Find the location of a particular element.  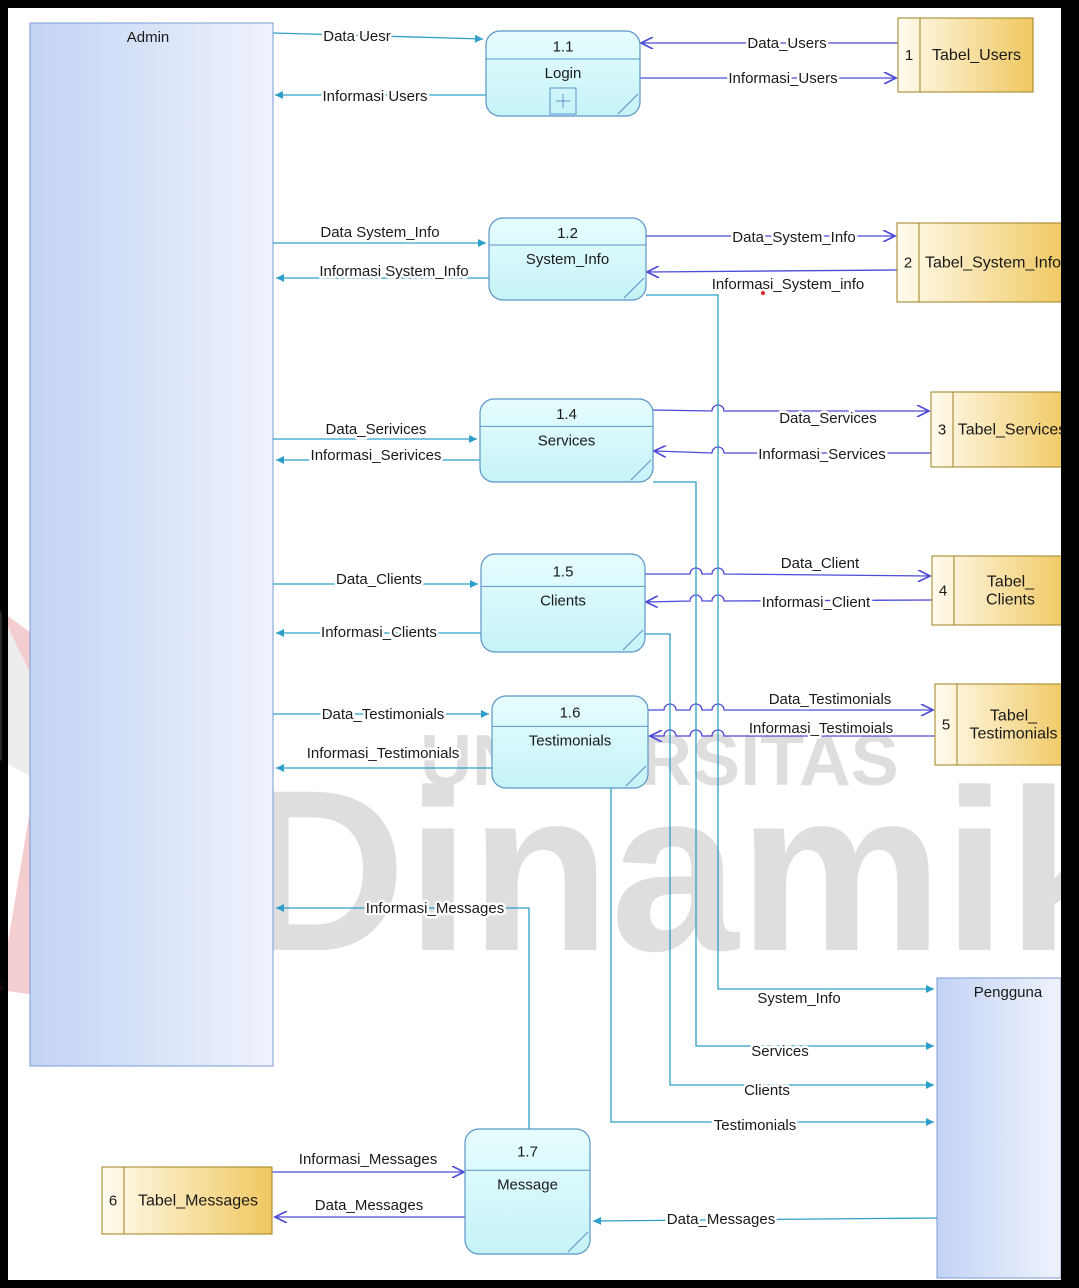

datastore-2: 2 Tabel_System_Info is located at coordinates (982, 262).